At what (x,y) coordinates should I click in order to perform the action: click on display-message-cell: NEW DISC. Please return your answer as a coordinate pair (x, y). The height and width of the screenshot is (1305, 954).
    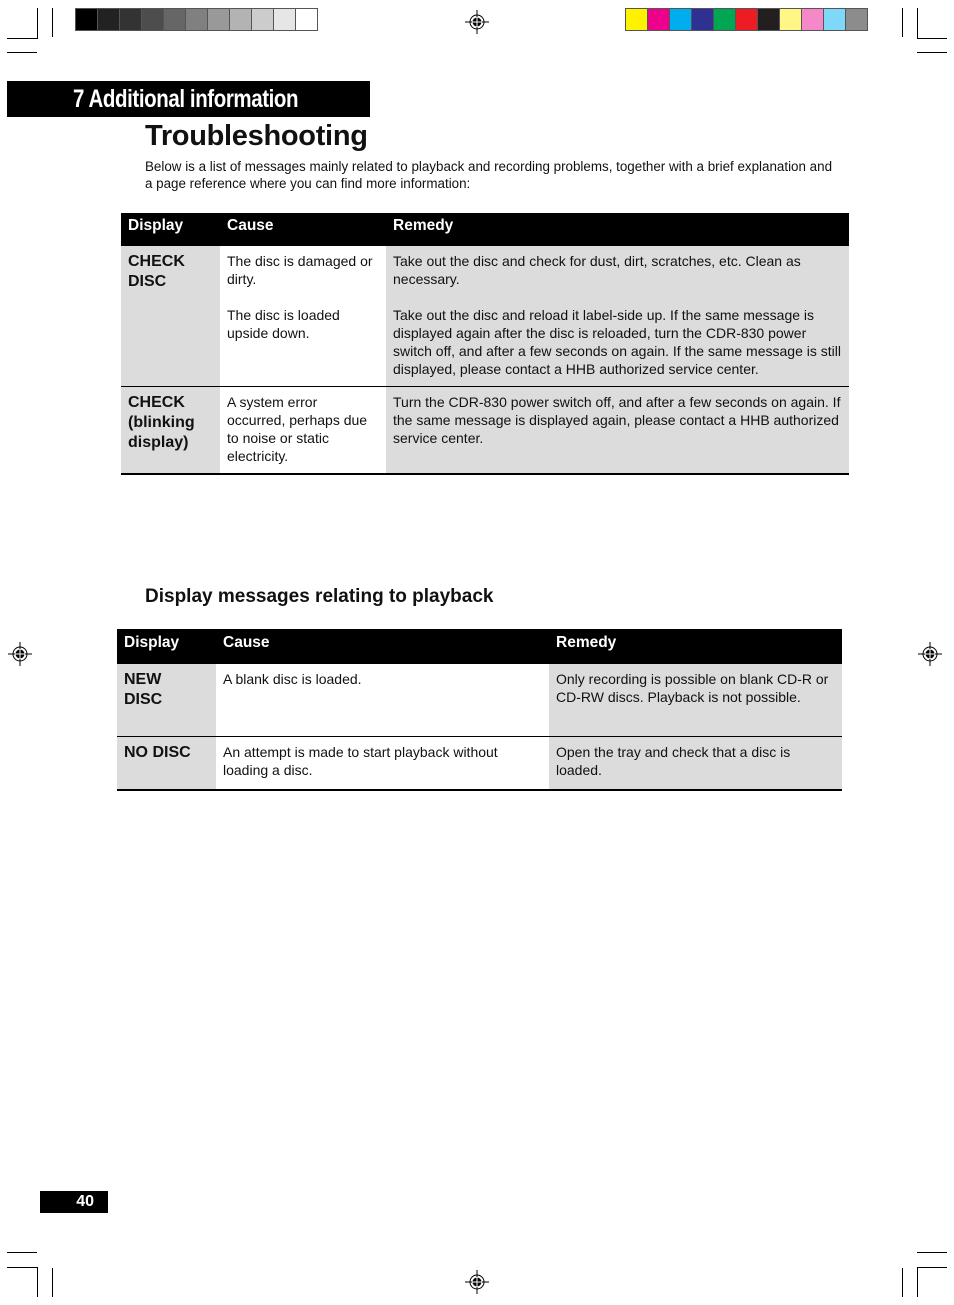
    Looking at the image, I should click on (166, 700).